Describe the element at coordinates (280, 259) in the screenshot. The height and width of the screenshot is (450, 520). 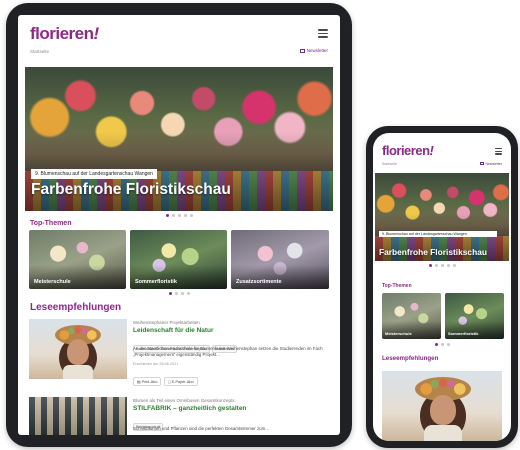
I see `tile-zusatzsortimente: Zusatzsortimente` at that location.